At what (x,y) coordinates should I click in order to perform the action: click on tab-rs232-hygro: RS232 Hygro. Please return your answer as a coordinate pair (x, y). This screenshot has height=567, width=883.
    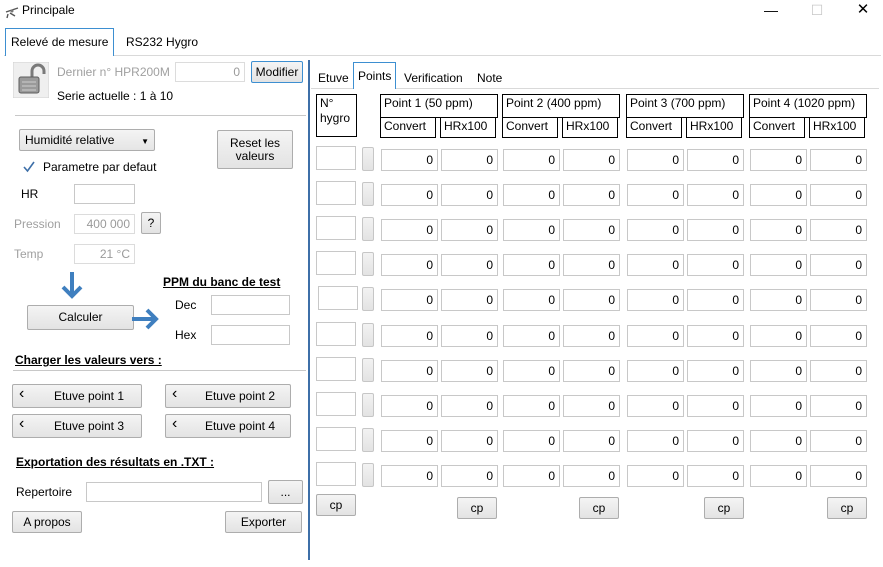
    Looking at the image, I should click on (162, 42).